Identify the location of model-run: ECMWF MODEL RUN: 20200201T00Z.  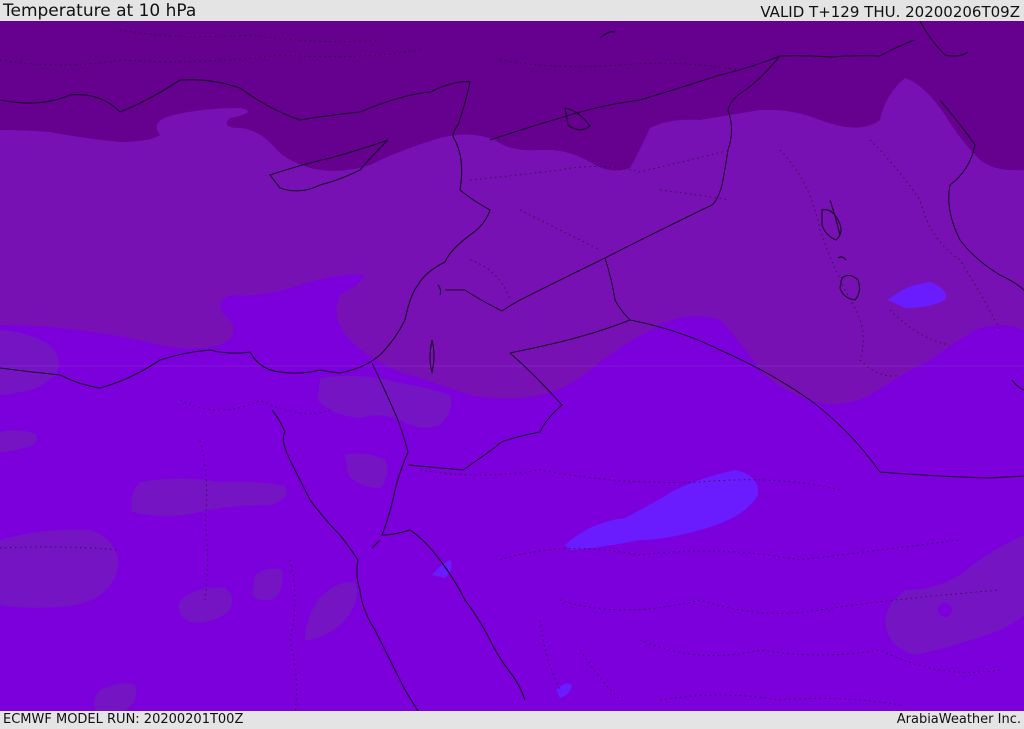
(123, 719).